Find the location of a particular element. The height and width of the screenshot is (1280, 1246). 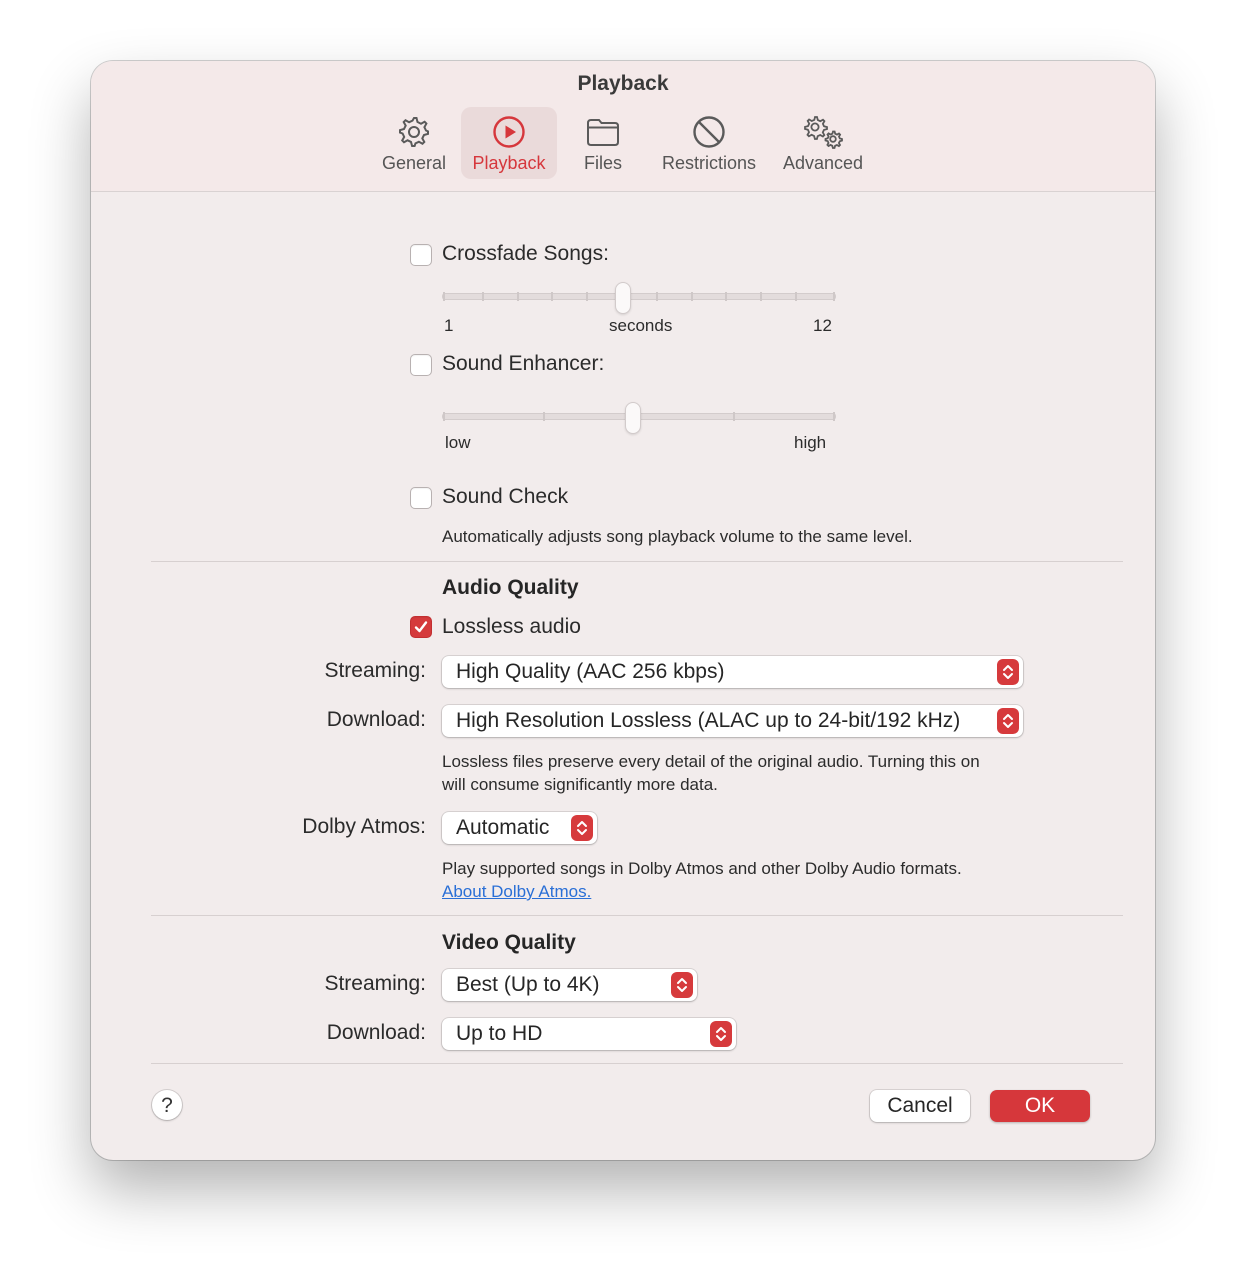

checkmark-icon is located at coordinates (421, 627).